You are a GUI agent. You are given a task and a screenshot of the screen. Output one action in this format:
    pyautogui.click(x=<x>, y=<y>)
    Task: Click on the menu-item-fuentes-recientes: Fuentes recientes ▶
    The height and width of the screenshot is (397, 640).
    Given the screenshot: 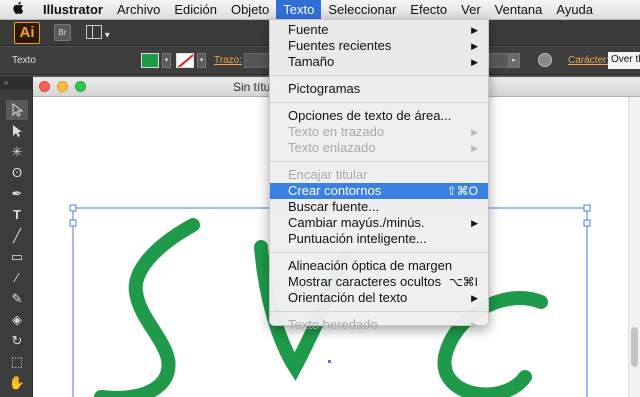 What is the action you would take?
    pyautogui.click(x=379, y=46)
    